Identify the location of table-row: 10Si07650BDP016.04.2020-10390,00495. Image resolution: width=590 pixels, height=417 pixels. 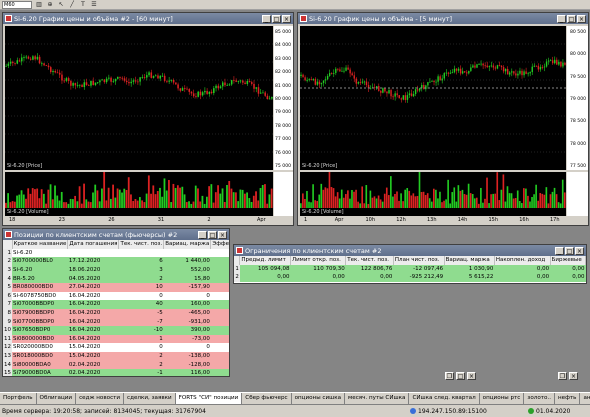
(116, 330).